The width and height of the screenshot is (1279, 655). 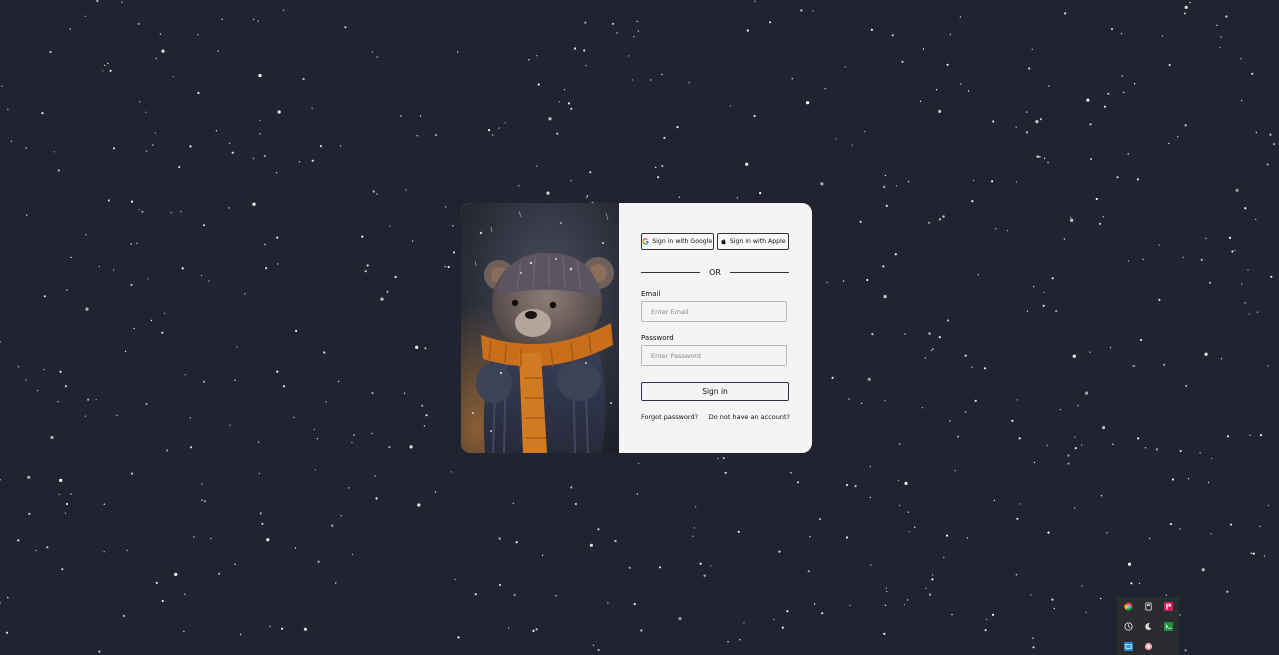 What do you see at coordinates (669, 417) in the screenshot?
I see `forgot-password-link: Forgot password?` at bounding box center [669, 417].